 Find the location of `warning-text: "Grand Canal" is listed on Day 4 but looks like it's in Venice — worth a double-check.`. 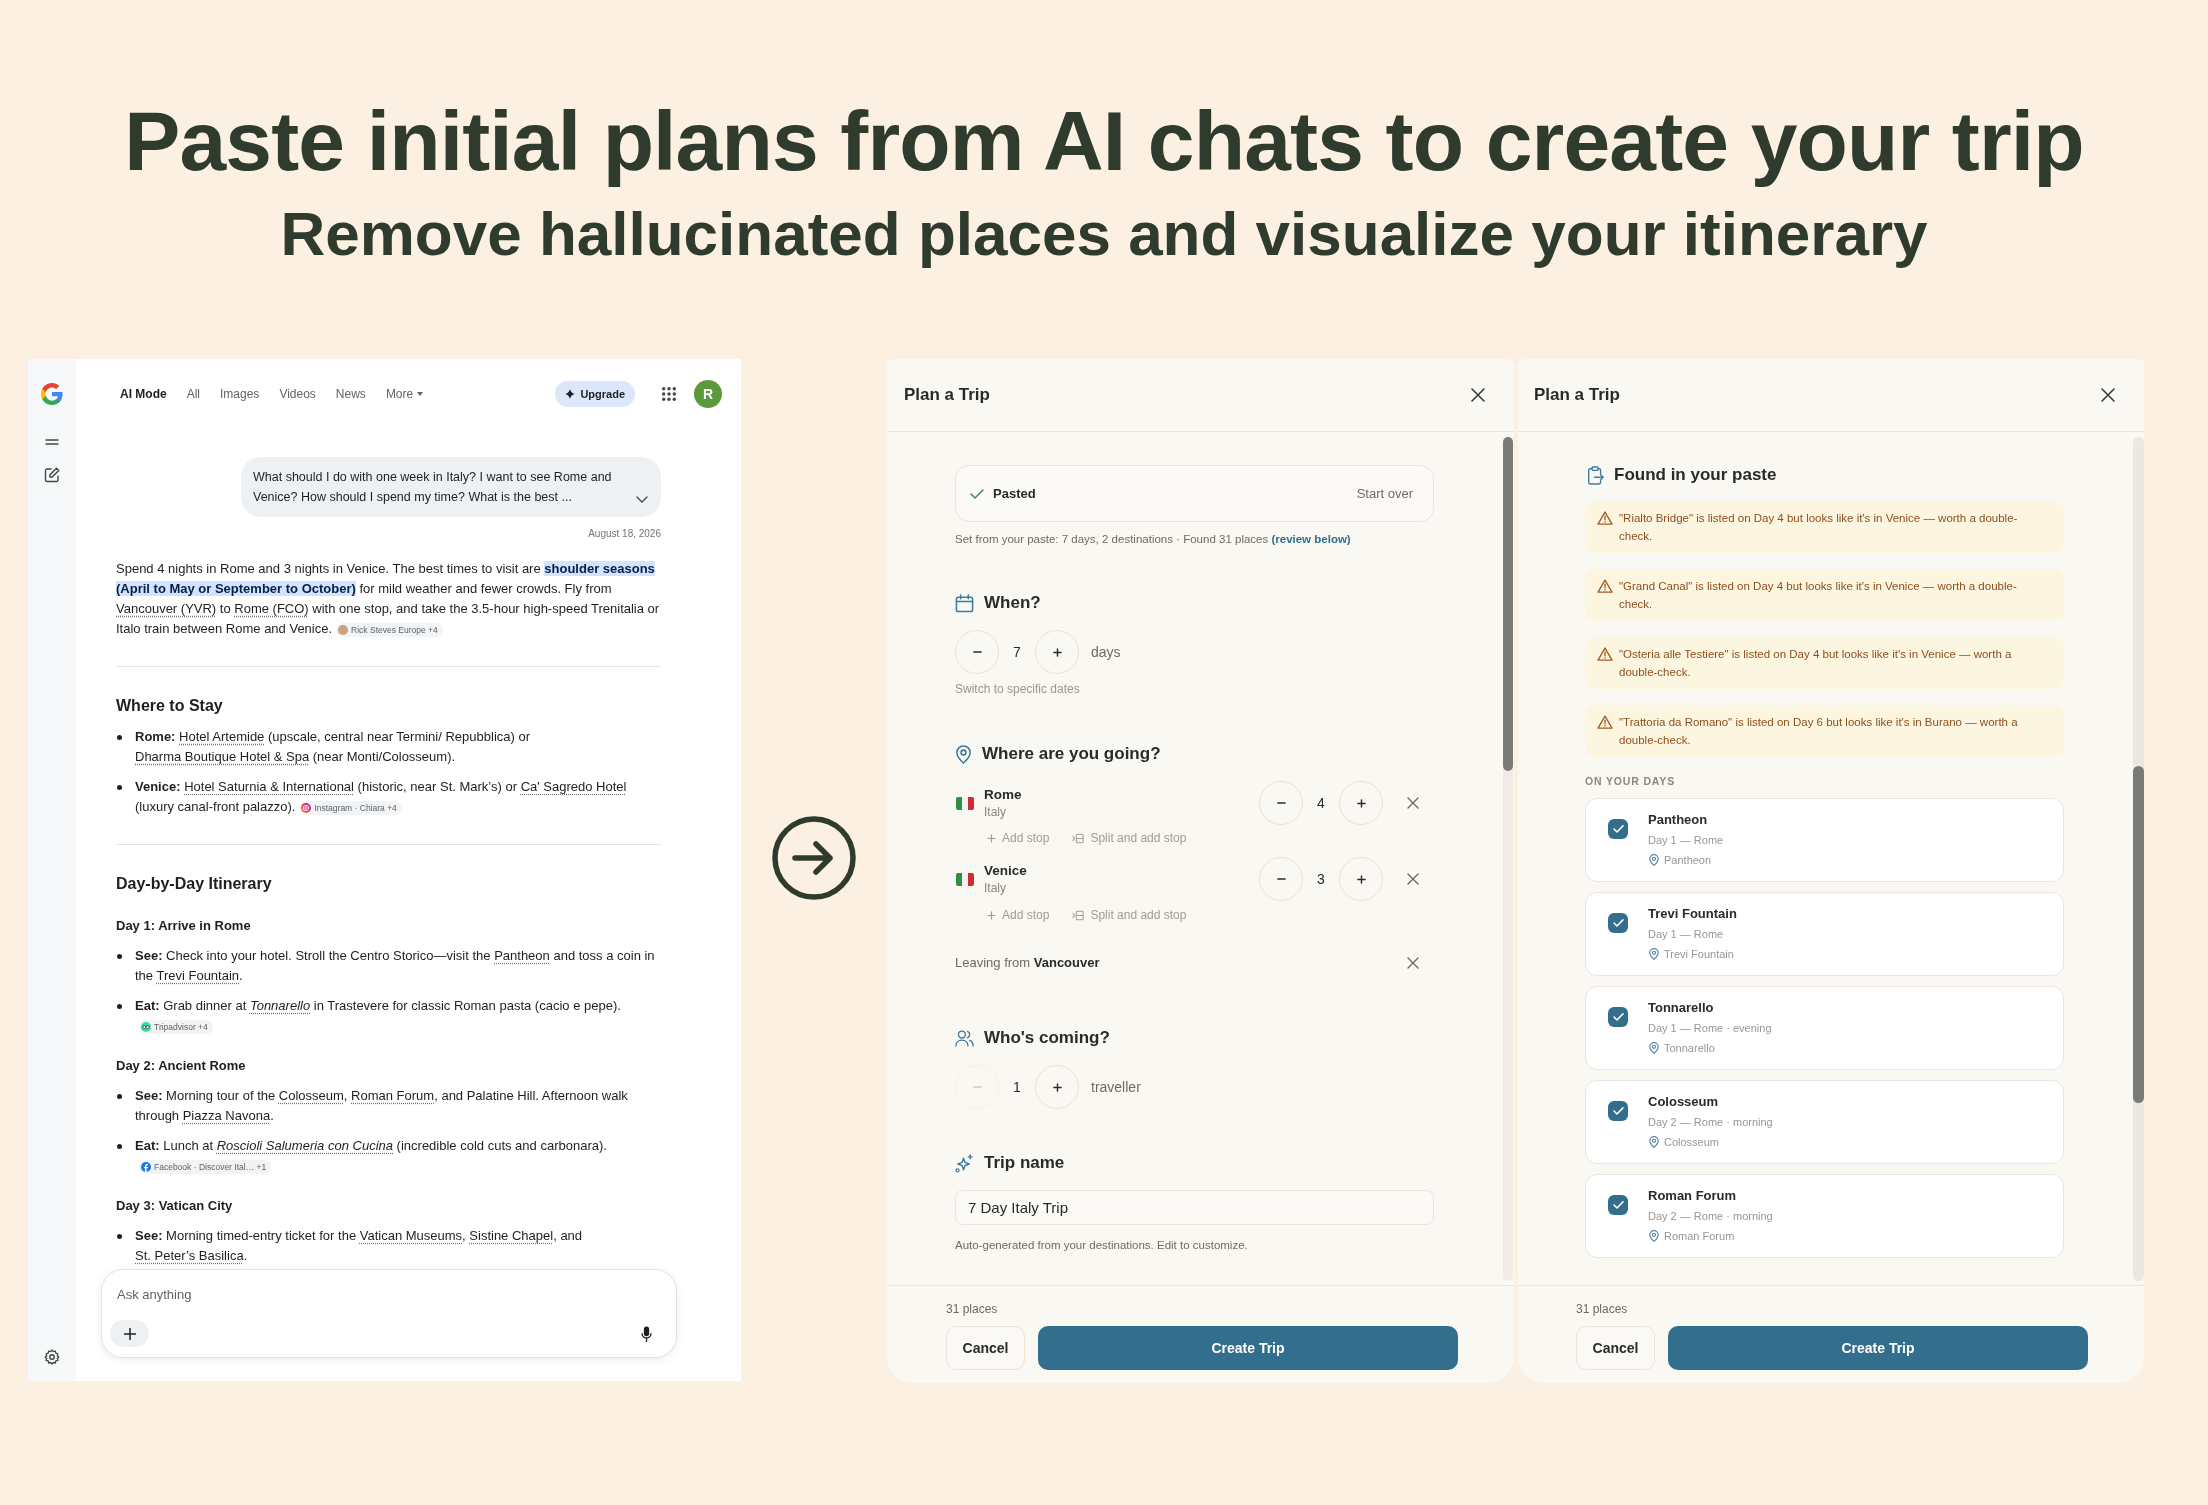

warning-text: "Grand Canal" is listed on Day 4 but looks like it's in Venice — worth a double-check. is located at coordinates (1818, 595).